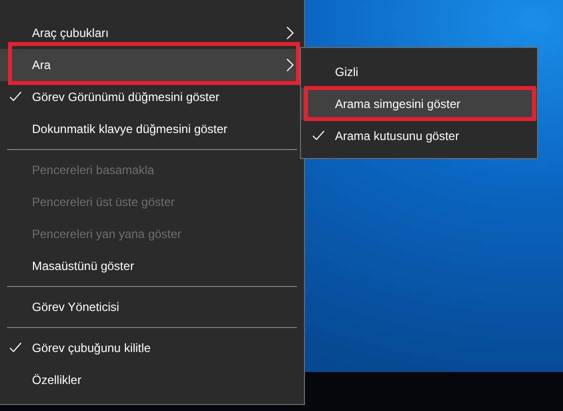 Image resolution: width=563 pixels, height=411 pixels. Describe the element at coordinates (419, 72) in the screenshot. I see `menu-item: Gizli` at that location.